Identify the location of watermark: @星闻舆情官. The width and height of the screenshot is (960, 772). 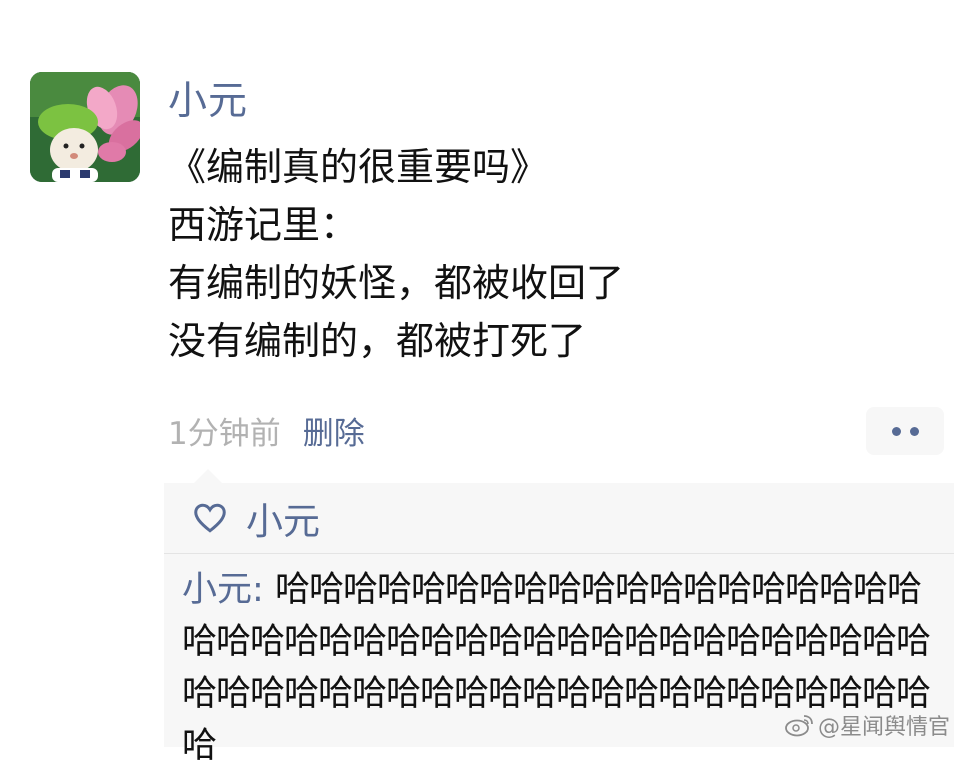
(867, 725).